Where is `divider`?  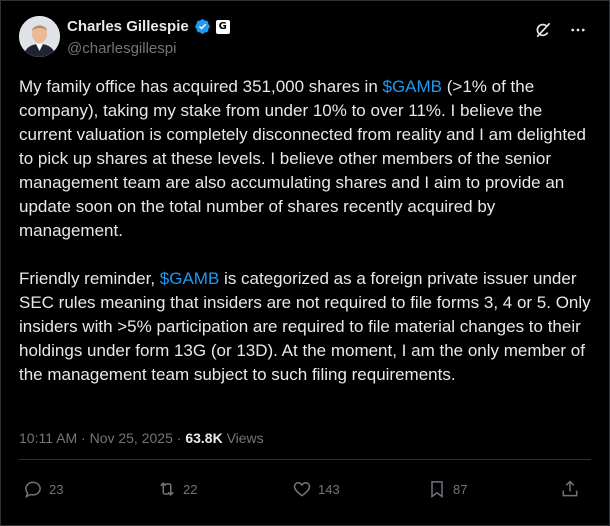
divider is located at coordinates (305, 459).